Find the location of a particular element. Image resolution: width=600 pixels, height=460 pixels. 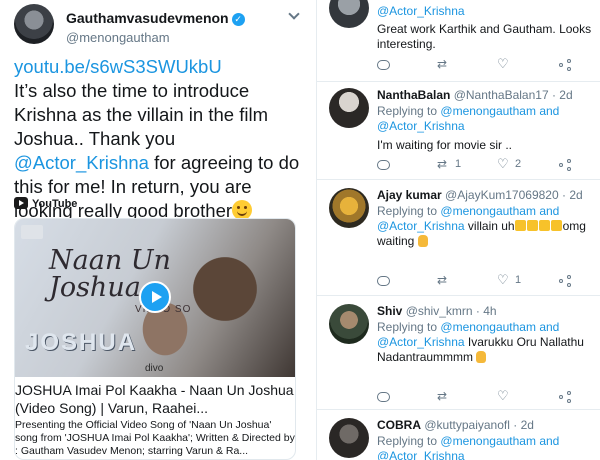

reply-name: COBRA is located at coordinates (399, 425).